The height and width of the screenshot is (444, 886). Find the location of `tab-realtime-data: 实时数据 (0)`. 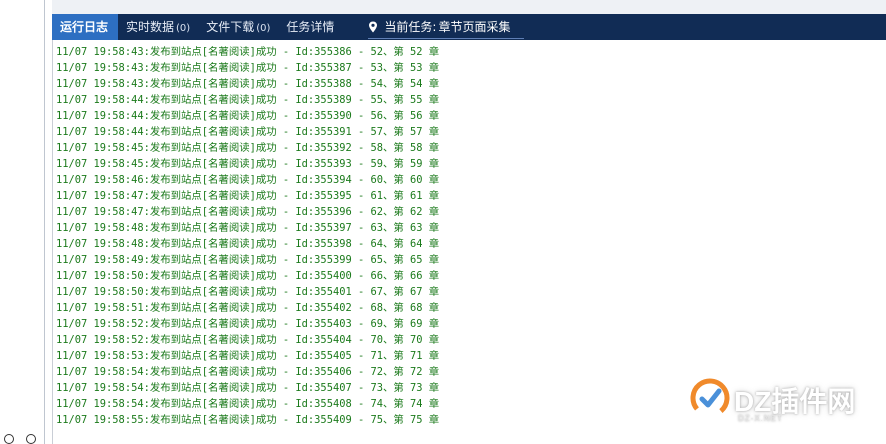

tab-realtime-data: 实时数据 (0) is located at coordinates (158, 27).